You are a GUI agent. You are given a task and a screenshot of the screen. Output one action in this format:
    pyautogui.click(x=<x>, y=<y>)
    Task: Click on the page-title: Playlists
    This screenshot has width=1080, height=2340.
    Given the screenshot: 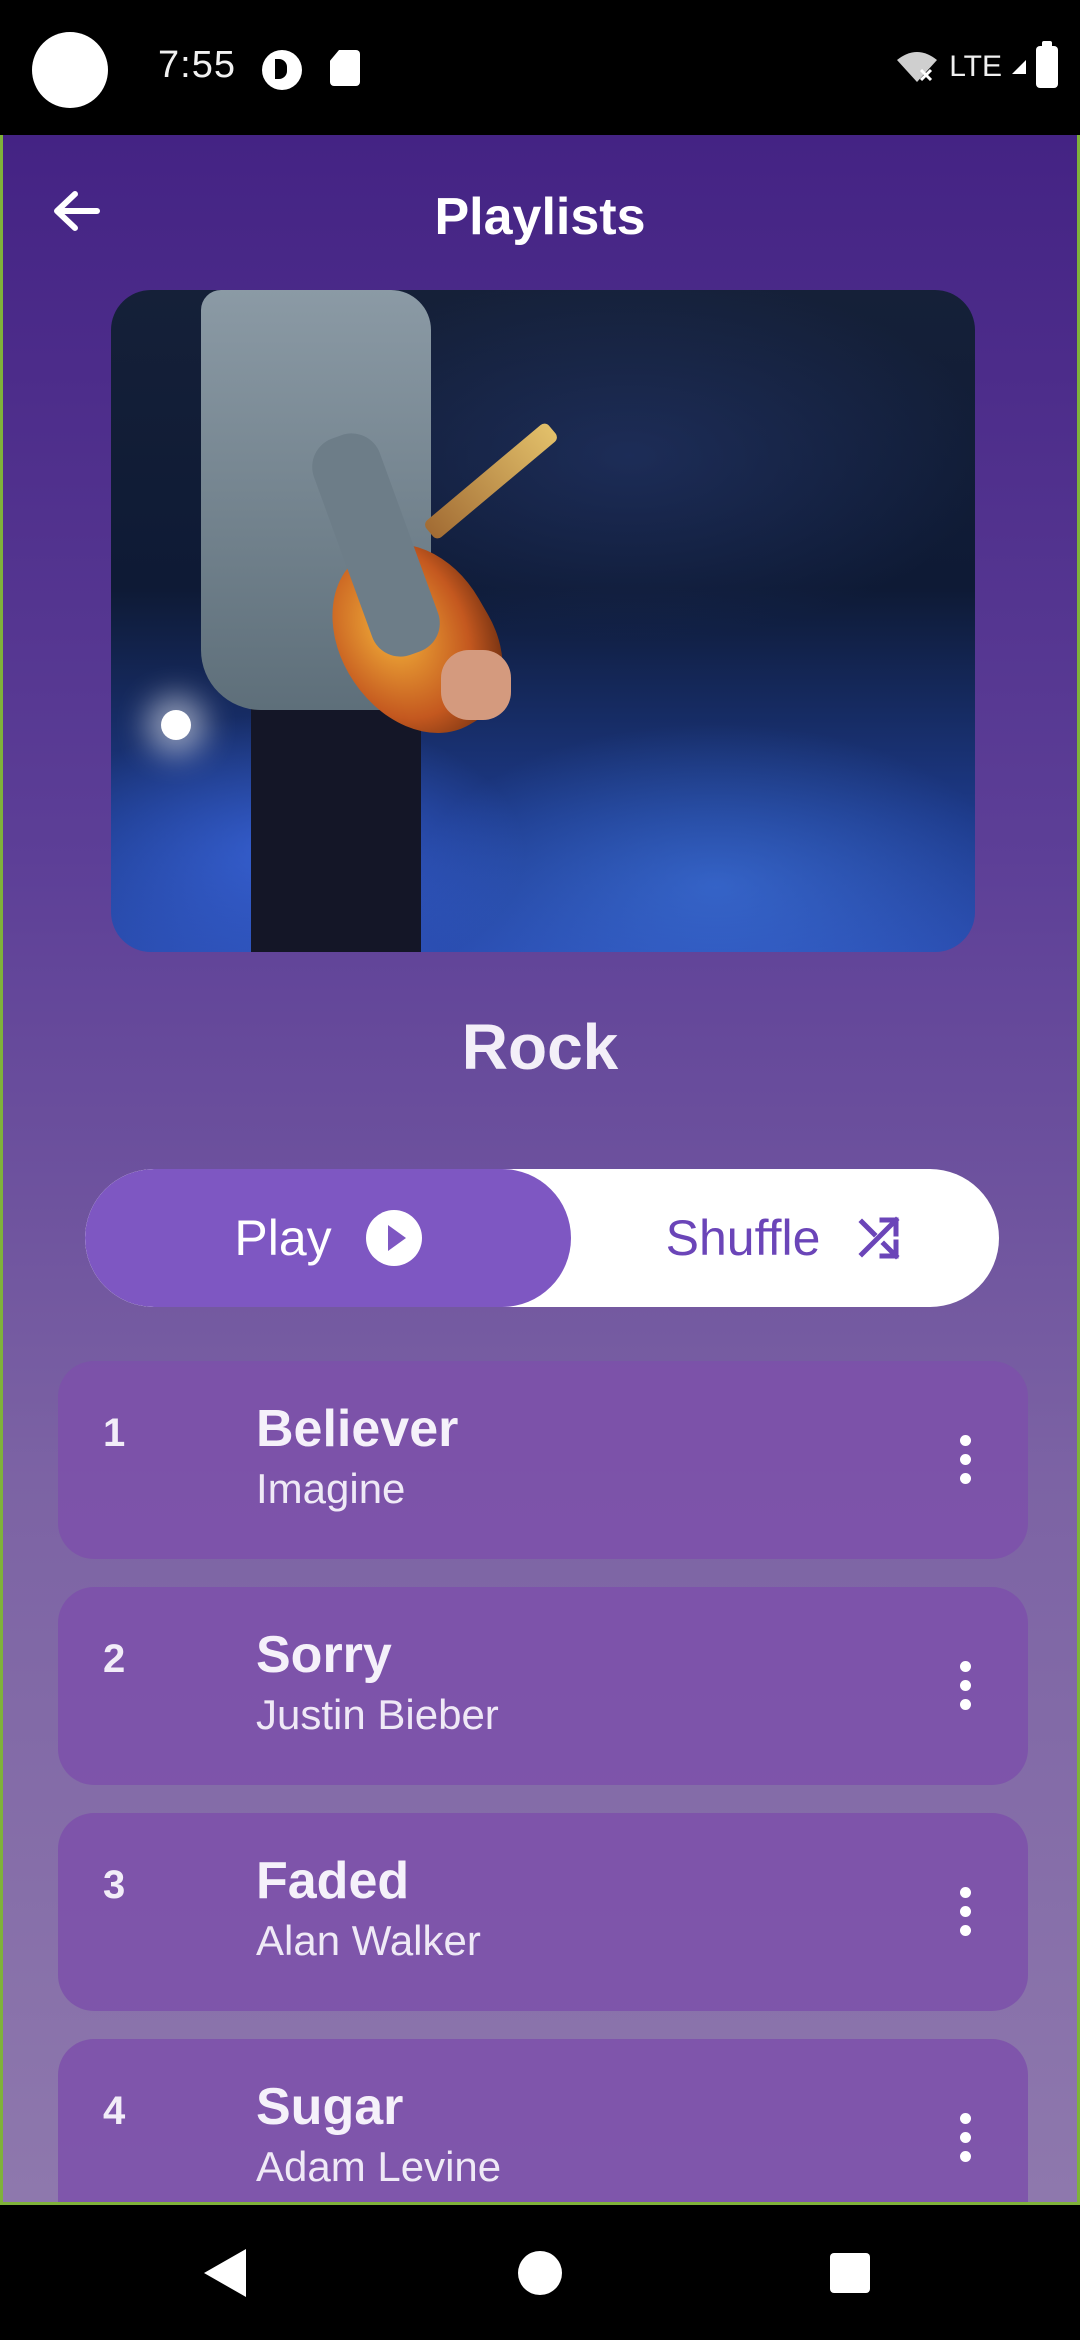 What is the action you would take?
    pyautogui.click(x=540, y=217)
    